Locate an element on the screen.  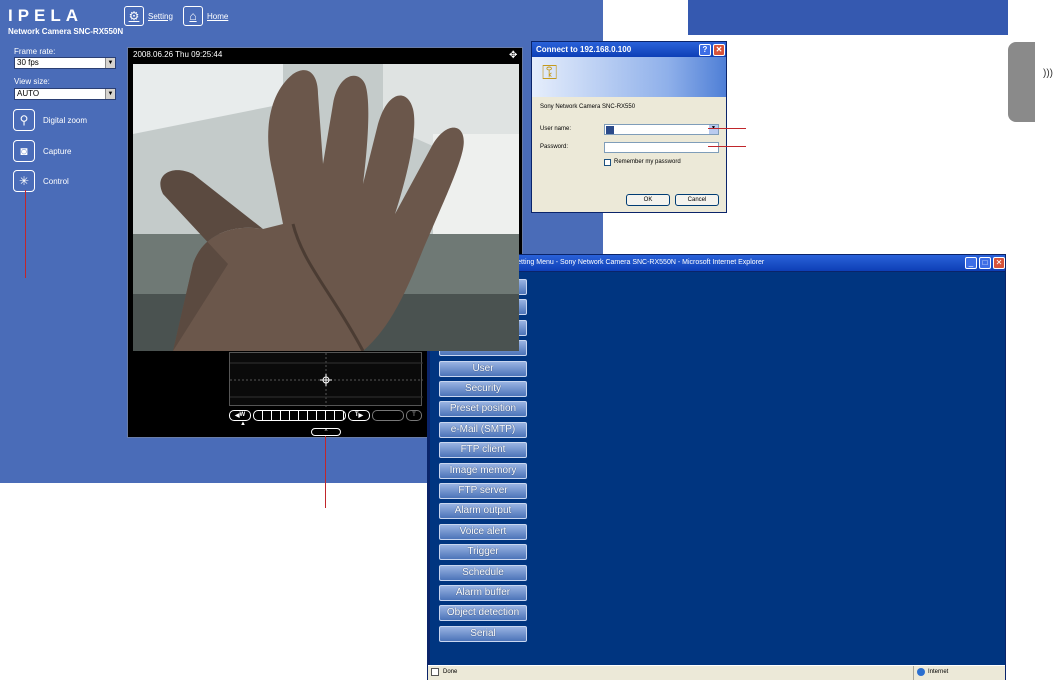
menu-button-e-mail-smtp: e-Mail (SMTP) is located at coordinates (483, 429).